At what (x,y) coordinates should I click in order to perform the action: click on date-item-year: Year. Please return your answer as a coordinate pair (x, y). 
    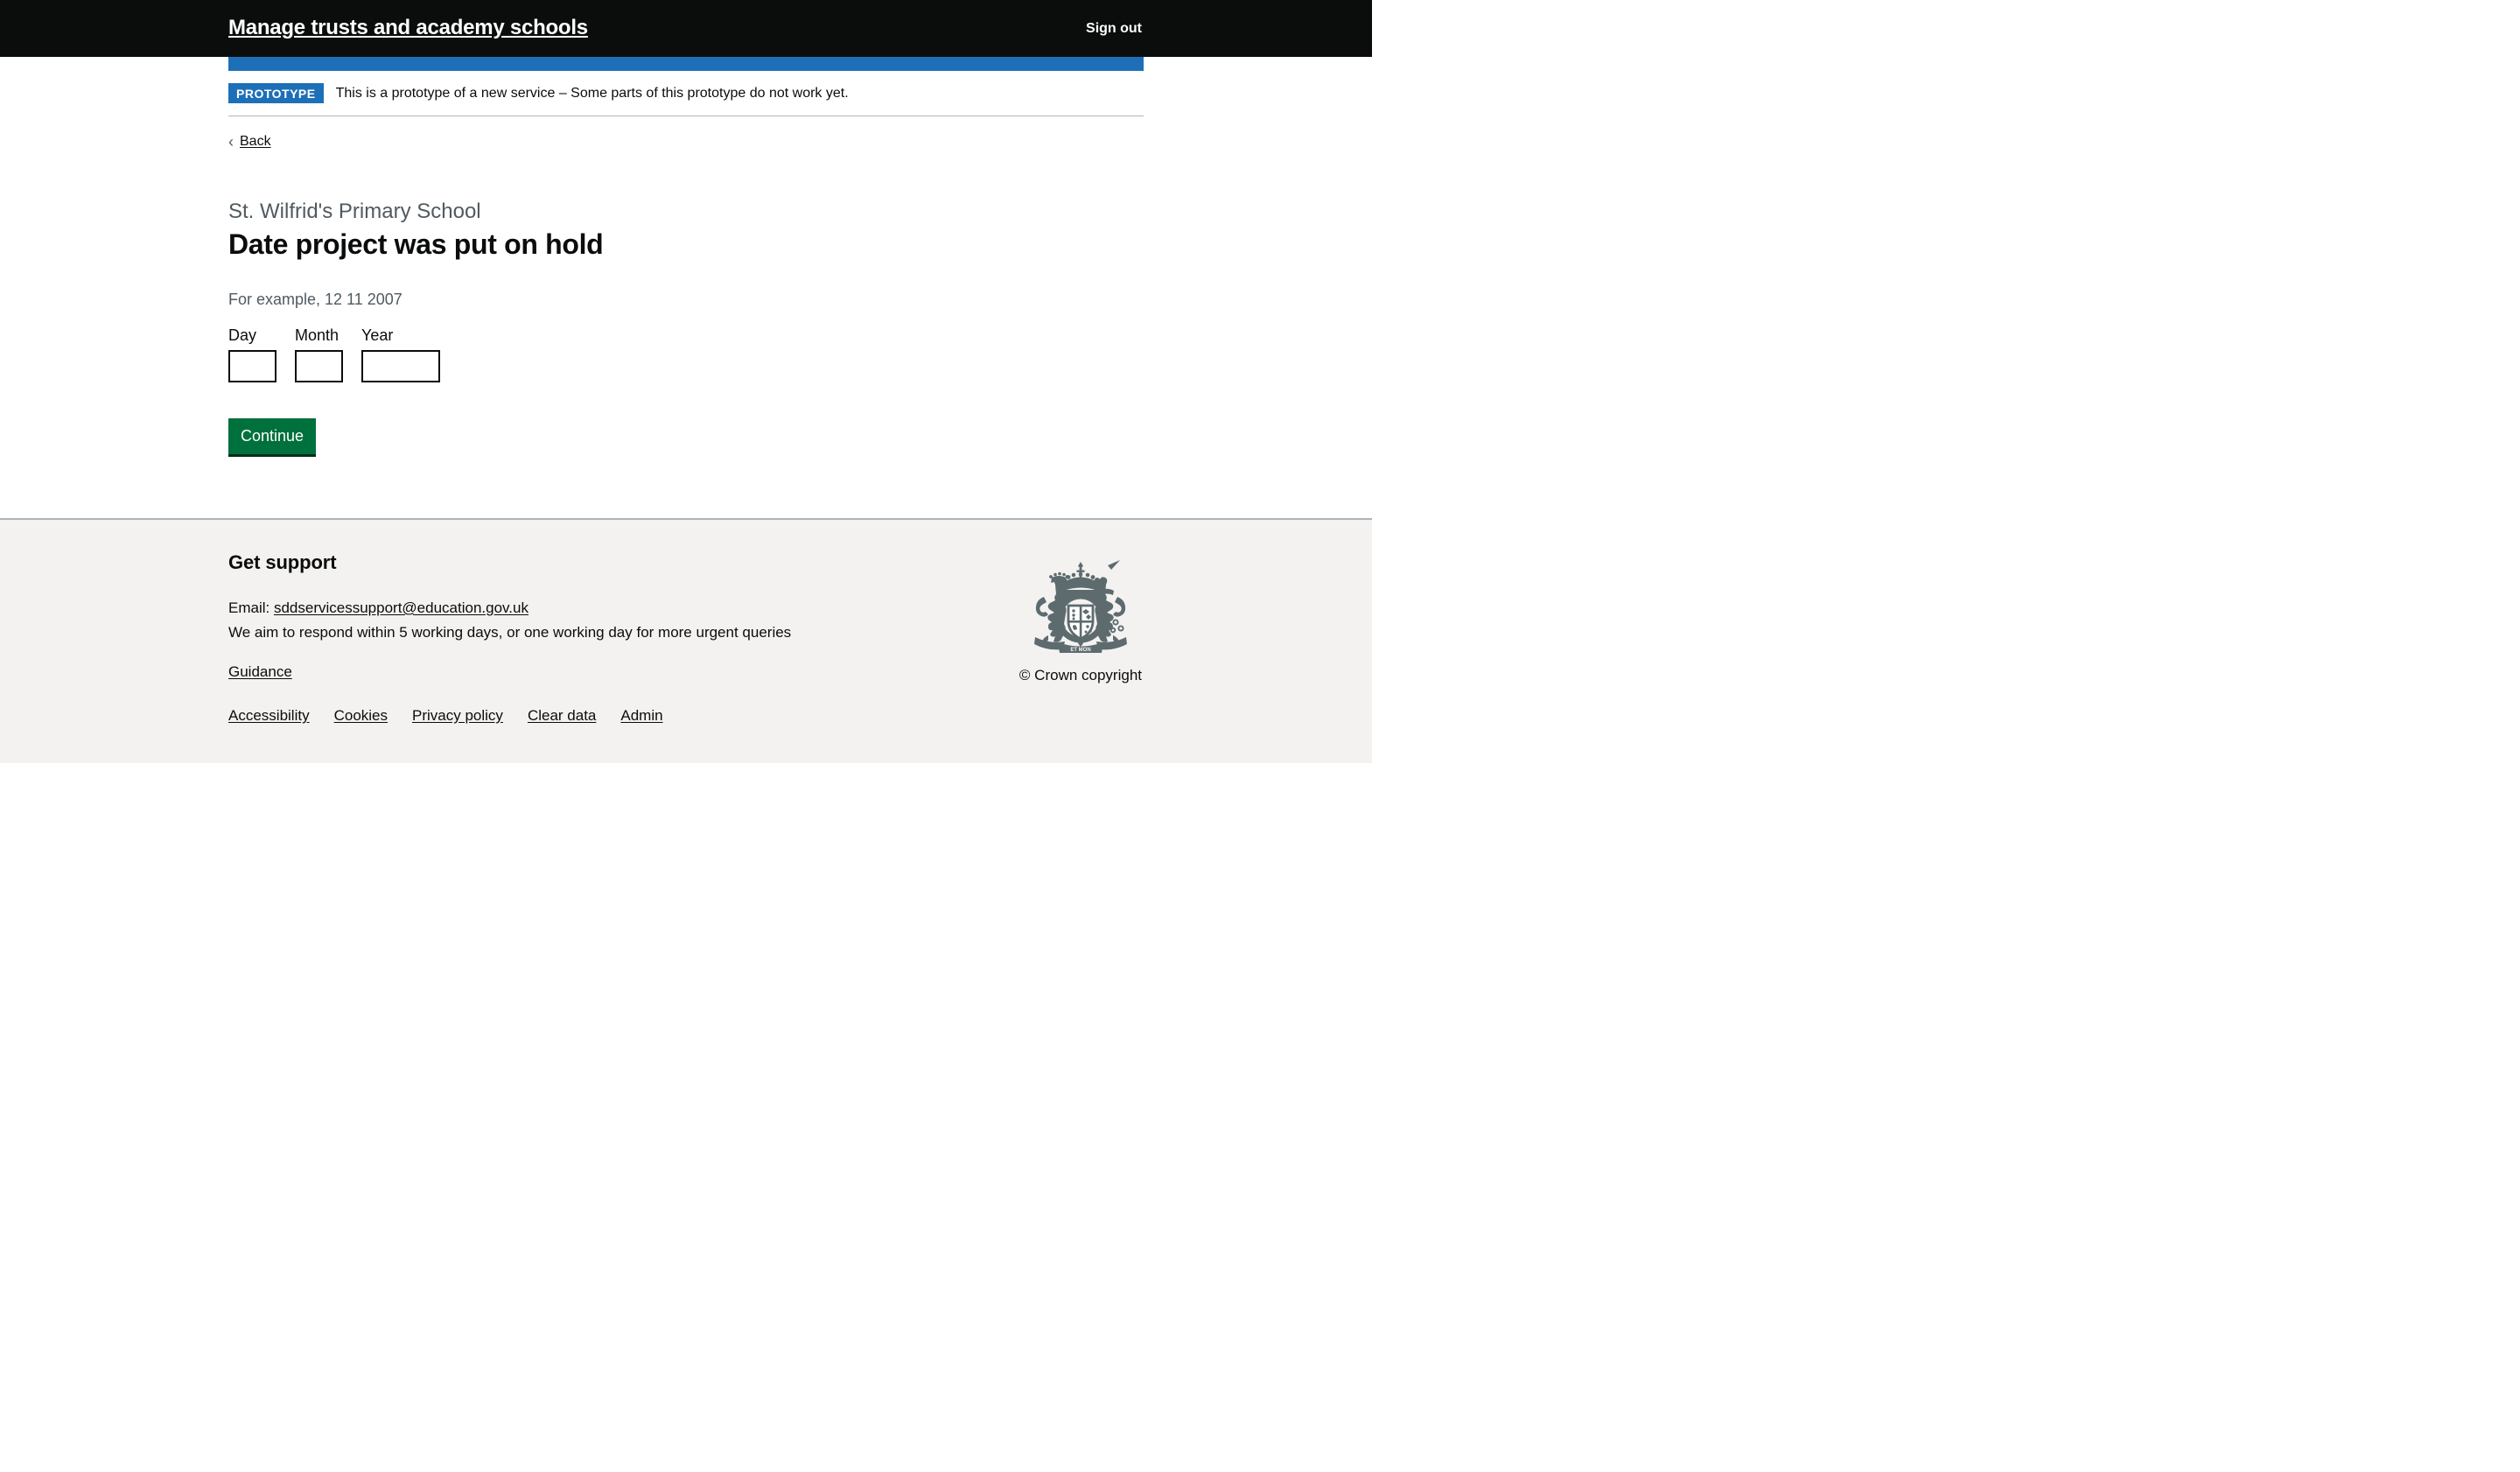
    Looking at the image, I should click on (400, 354).